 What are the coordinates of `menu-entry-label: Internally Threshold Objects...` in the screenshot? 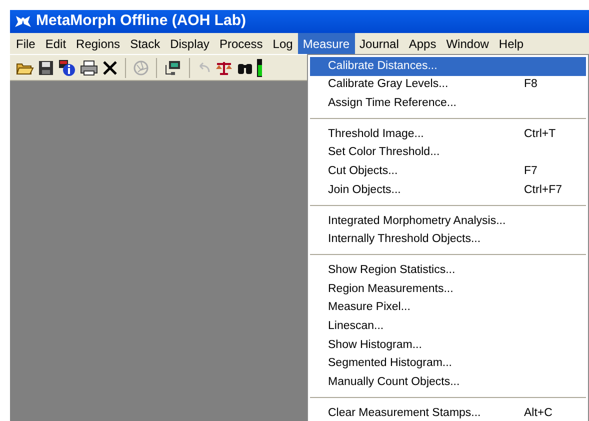 It's located at (405, 240).